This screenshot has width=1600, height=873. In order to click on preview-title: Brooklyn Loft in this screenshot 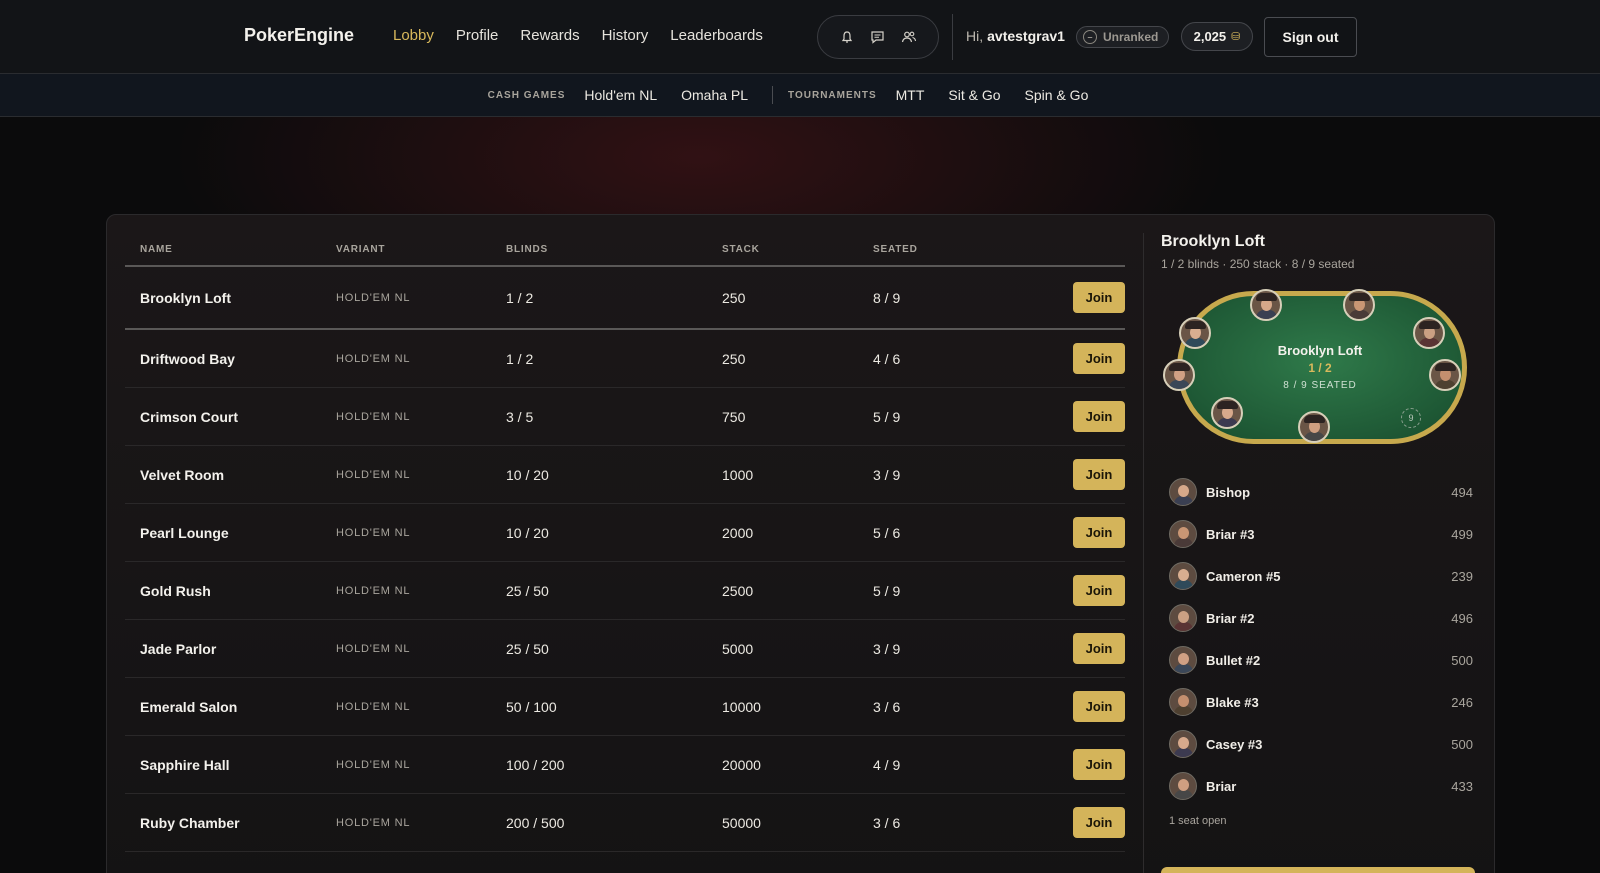, I will do `click(1213, 241)`.